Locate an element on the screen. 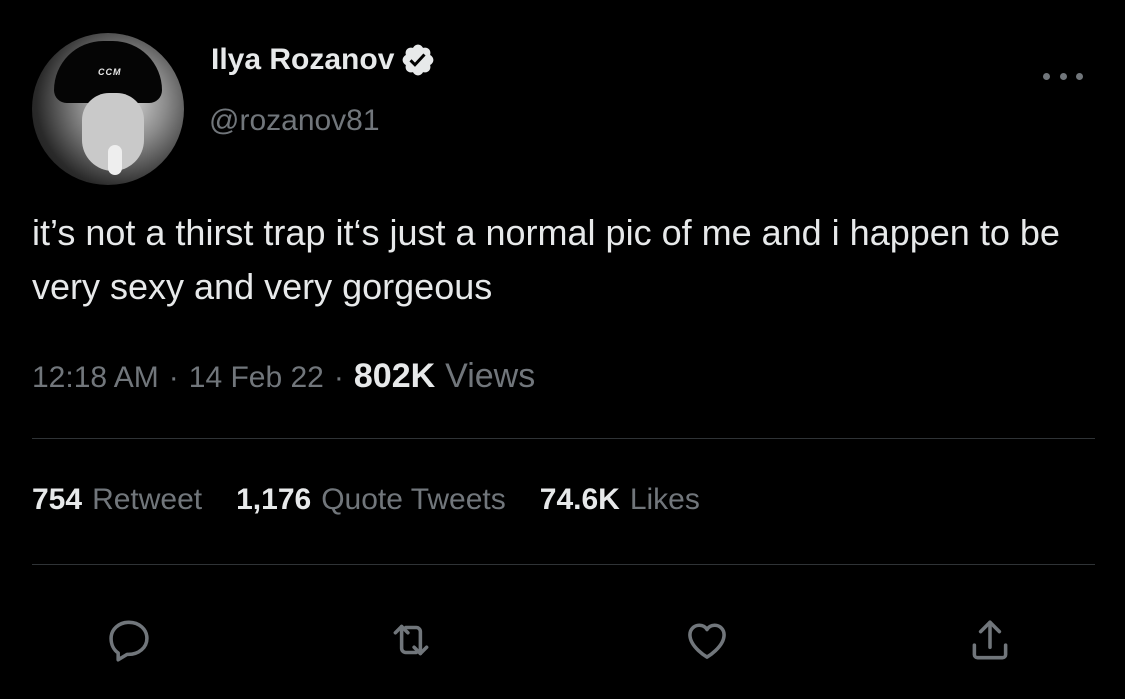  more-options-icon is located at coordinates (1063, 76).